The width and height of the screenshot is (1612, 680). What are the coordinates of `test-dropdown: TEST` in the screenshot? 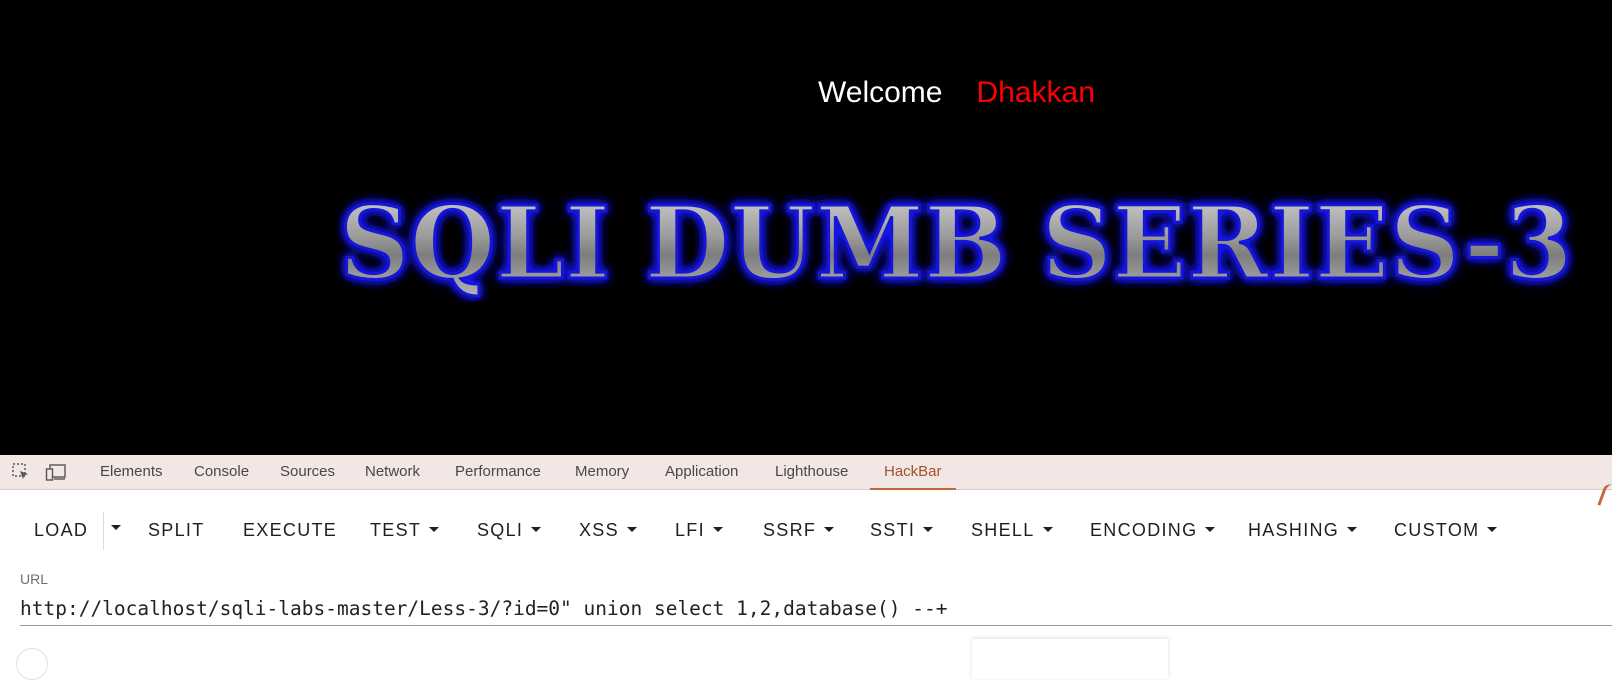 It's located at (405, 530).